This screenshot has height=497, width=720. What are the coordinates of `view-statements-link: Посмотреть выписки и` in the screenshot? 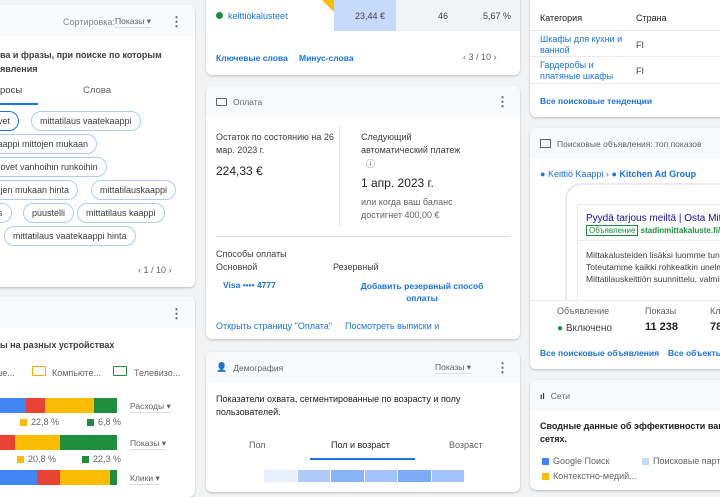 It's located at (392, 326).